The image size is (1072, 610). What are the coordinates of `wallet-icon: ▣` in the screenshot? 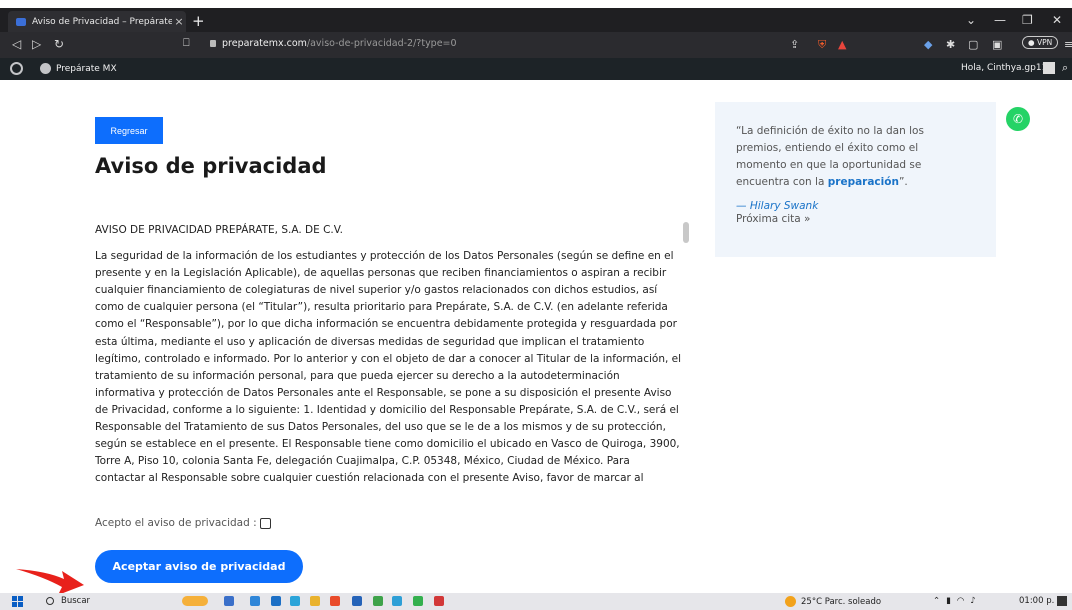 It's located at (997, 44).